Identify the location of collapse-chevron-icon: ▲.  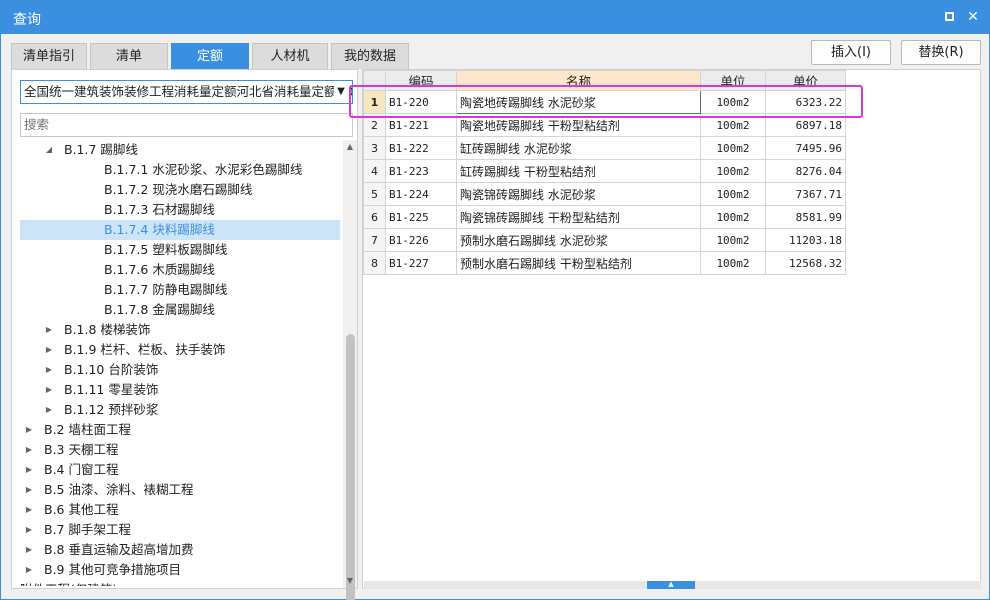
(671, 585).